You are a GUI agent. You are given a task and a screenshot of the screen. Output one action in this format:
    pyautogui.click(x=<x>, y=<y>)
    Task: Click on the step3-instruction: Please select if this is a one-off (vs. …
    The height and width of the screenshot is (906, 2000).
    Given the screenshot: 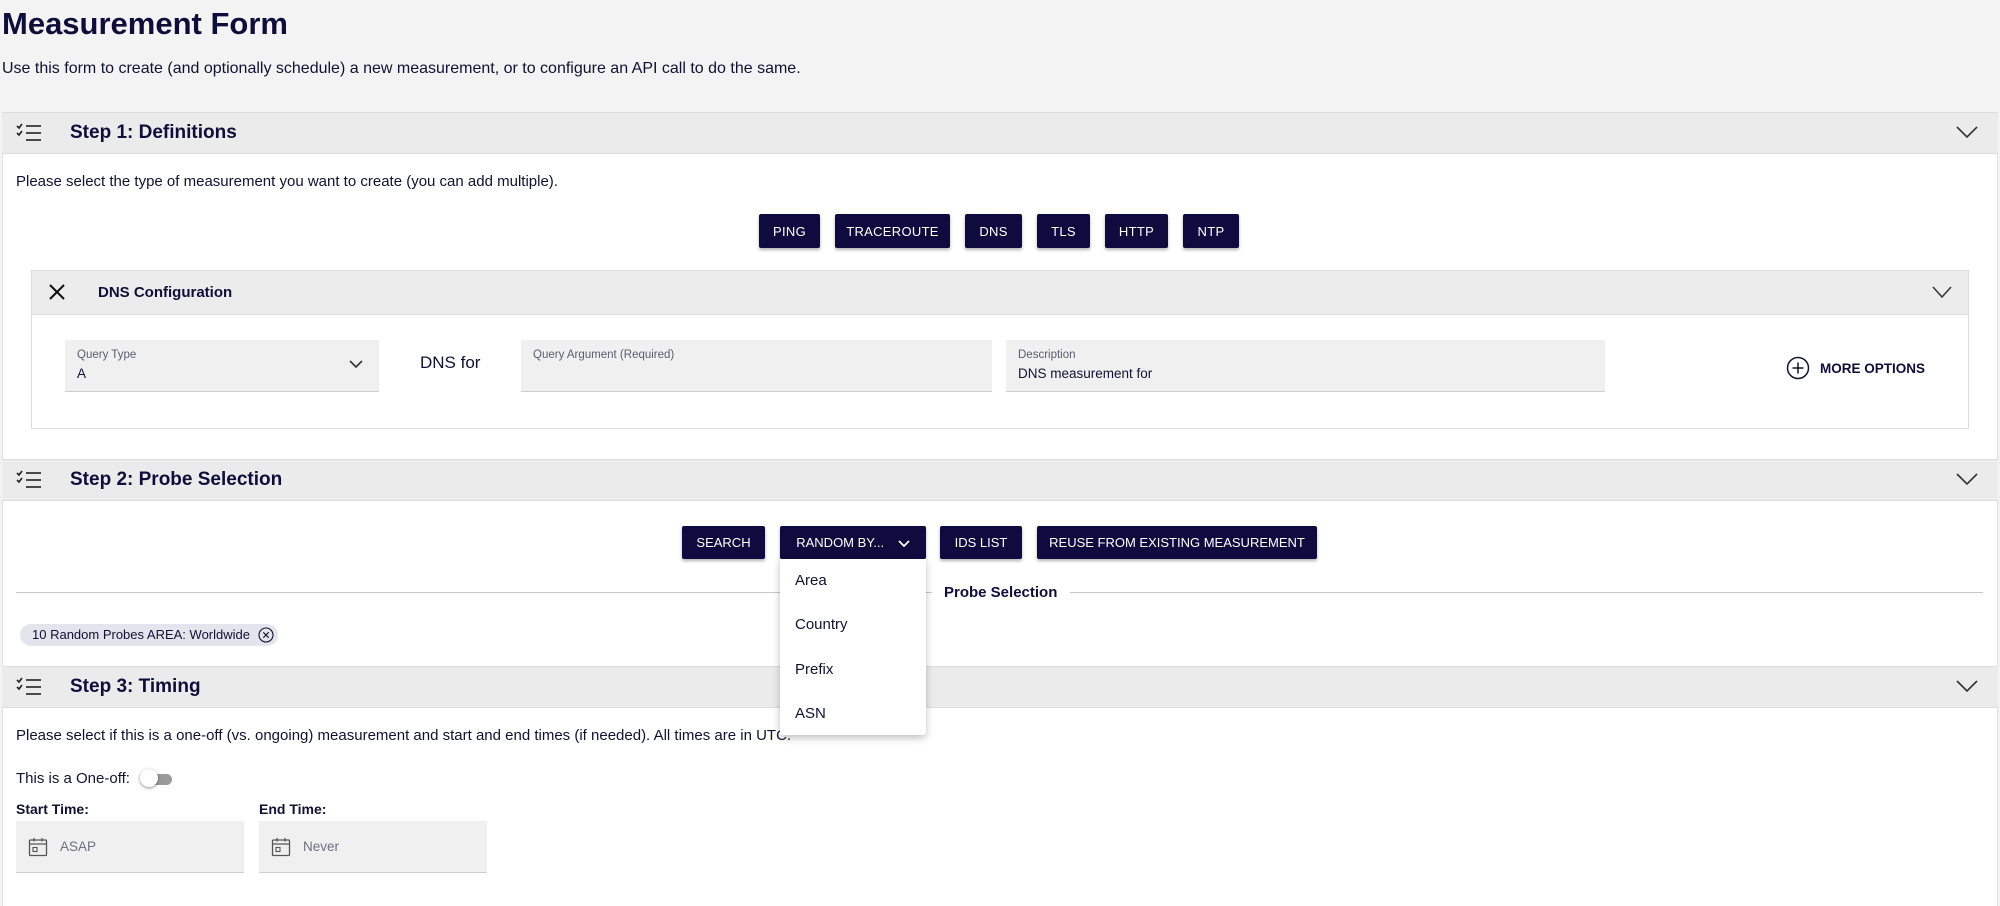 What is the action you would take?
    pyautogui.click(x=404, y=735)
    